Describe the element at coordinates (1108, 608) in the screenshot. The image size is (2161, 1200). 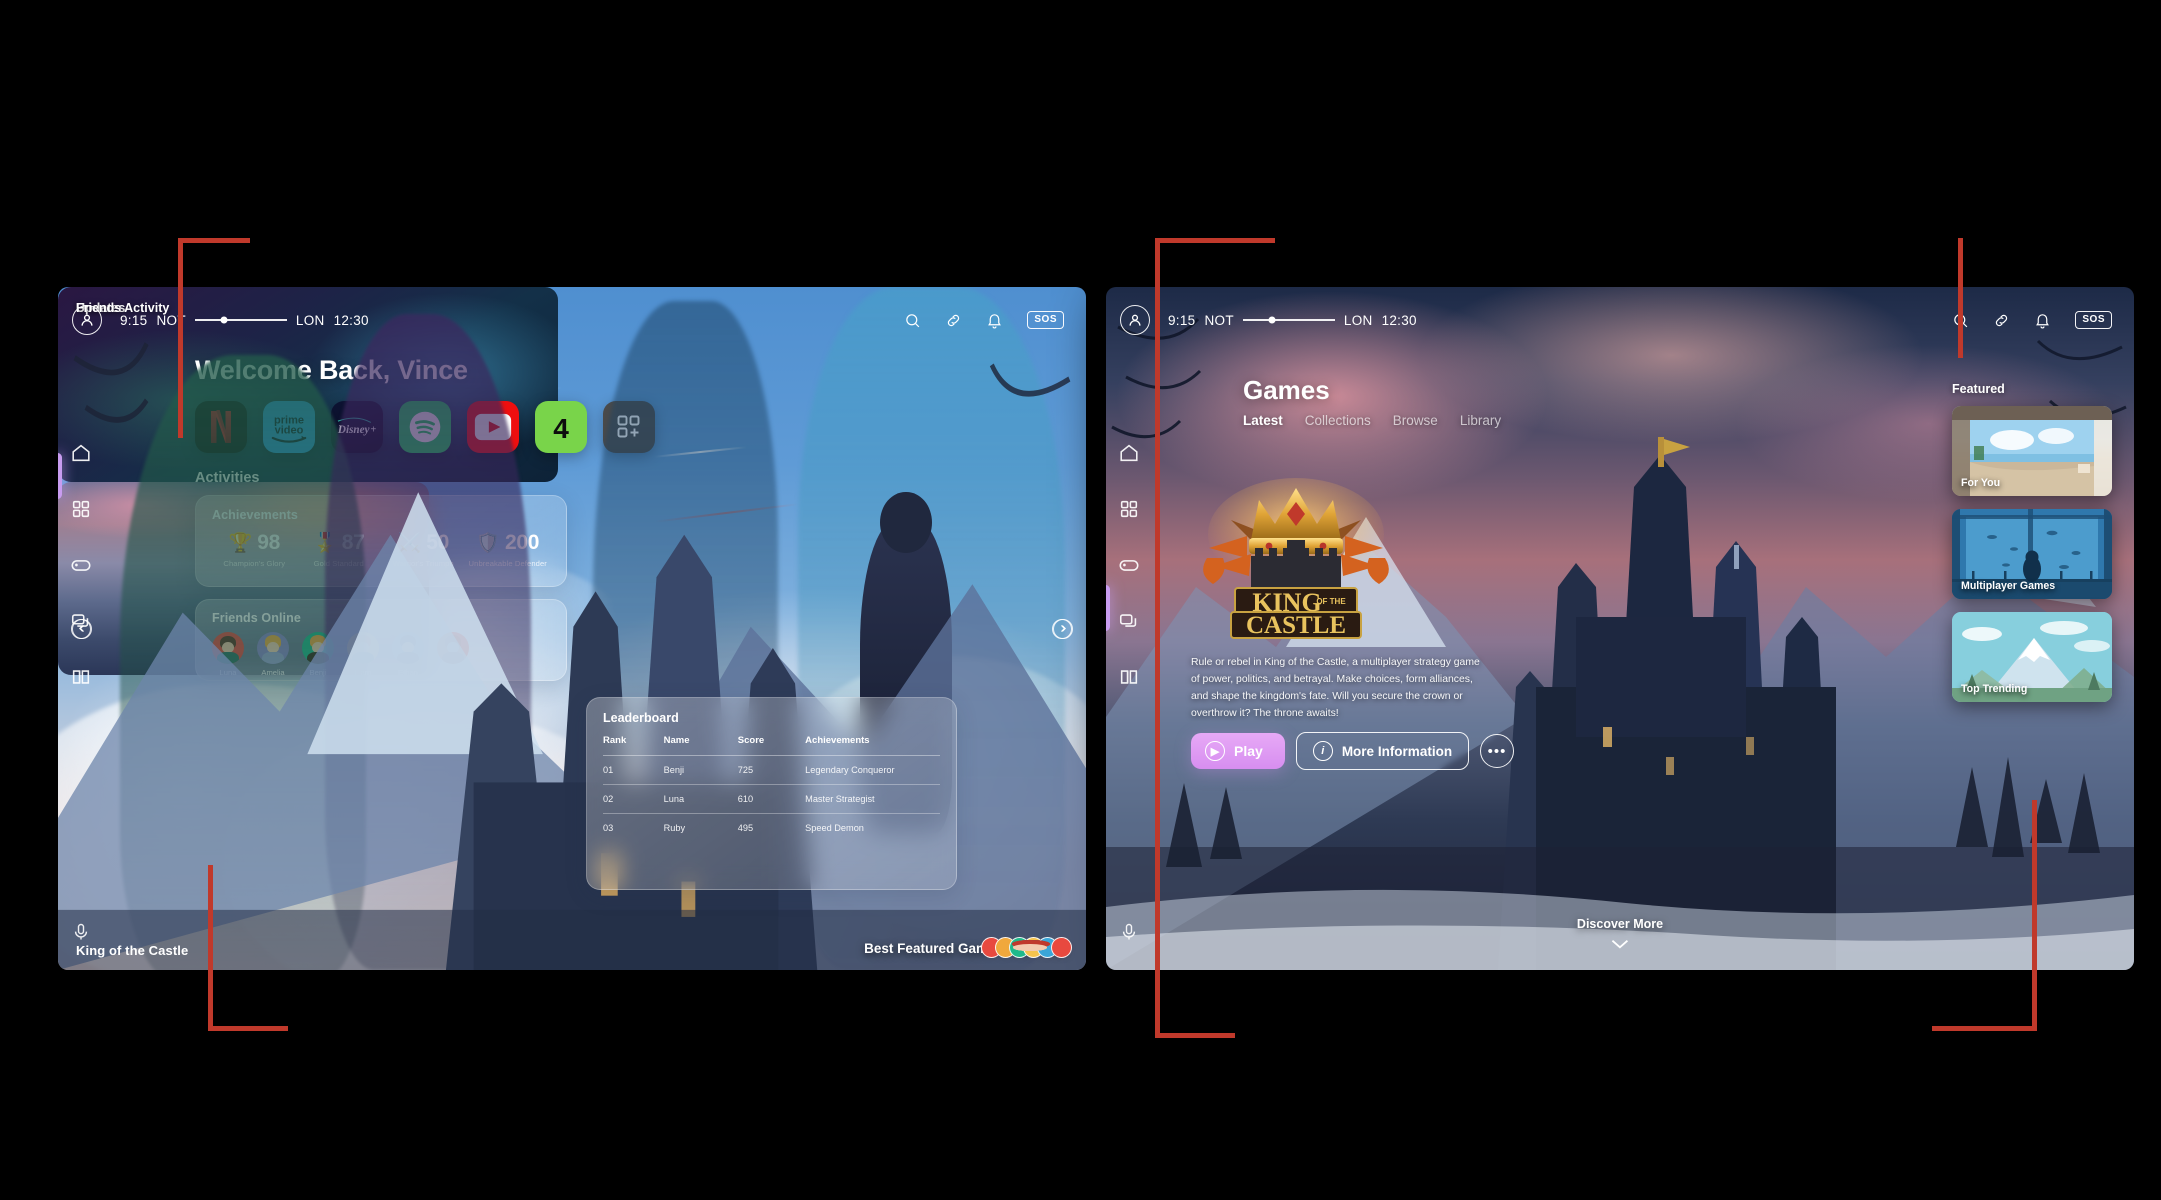
I see `sidebar-active-indicator` at that location.